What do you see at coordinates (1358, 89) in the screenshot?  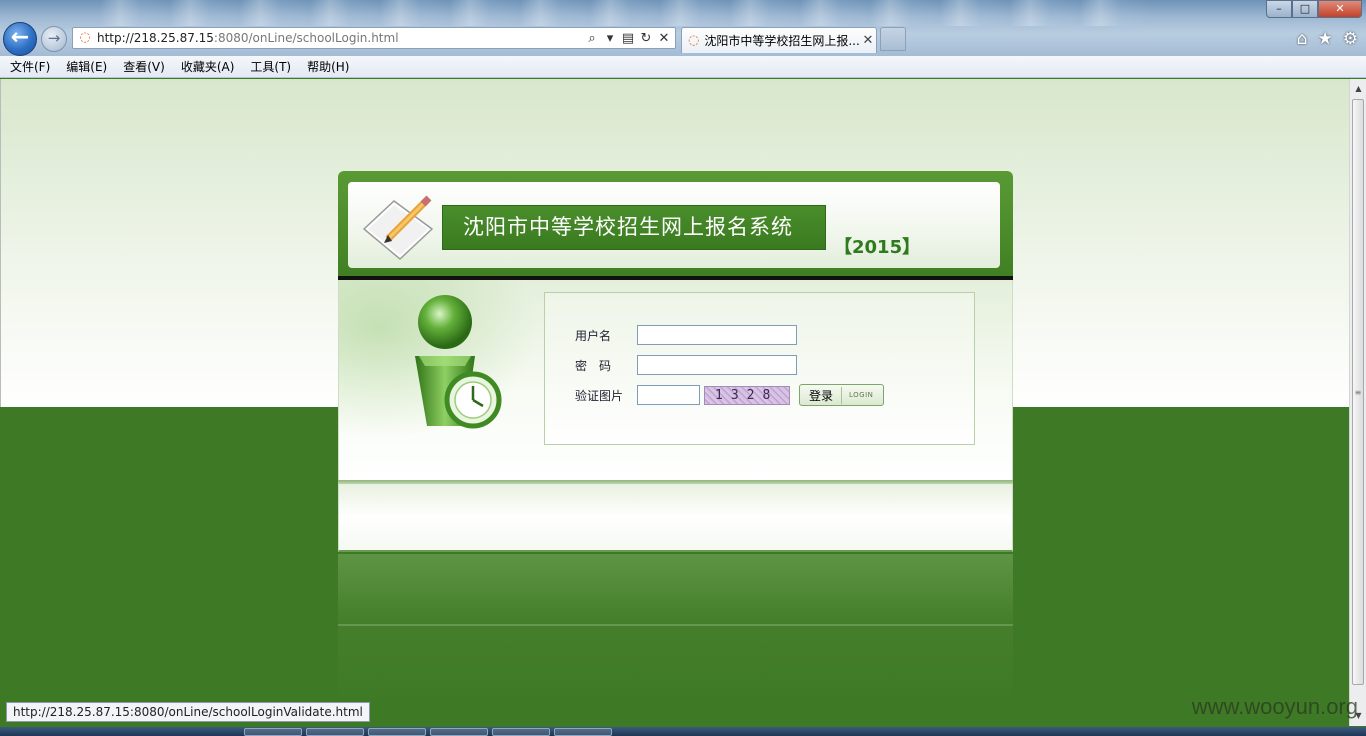 I see `scroll-up-arrow-icon: ▲` at bounding box center [1358, 89].